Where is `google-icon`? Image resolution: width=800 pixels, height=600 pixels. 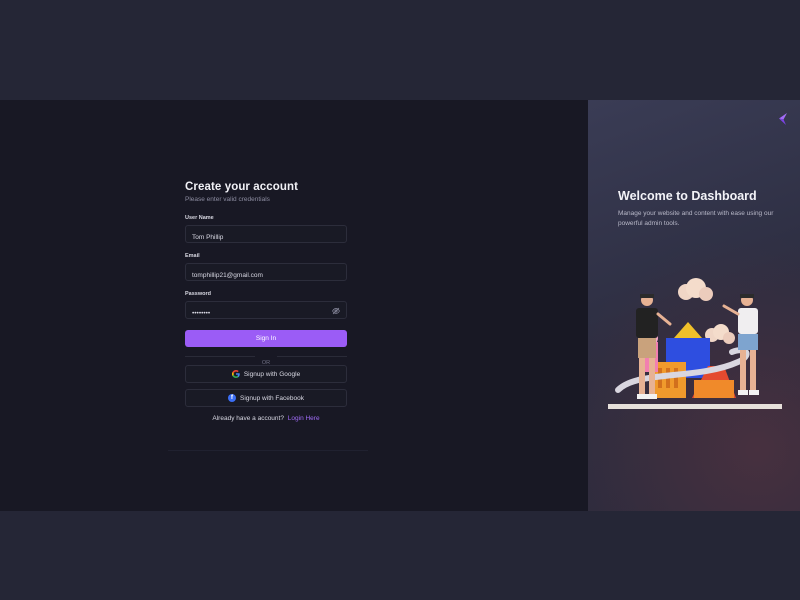
google-icon is located at coordinates (235, 374).